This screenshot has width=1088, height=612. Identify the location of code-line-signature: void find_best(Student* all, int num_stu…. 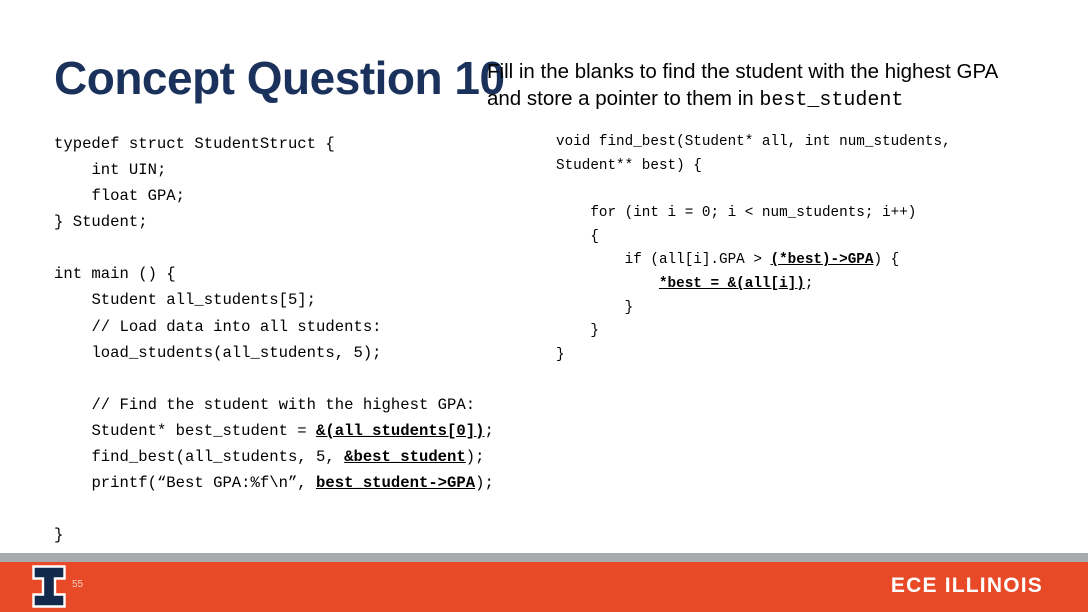
(758, 154).